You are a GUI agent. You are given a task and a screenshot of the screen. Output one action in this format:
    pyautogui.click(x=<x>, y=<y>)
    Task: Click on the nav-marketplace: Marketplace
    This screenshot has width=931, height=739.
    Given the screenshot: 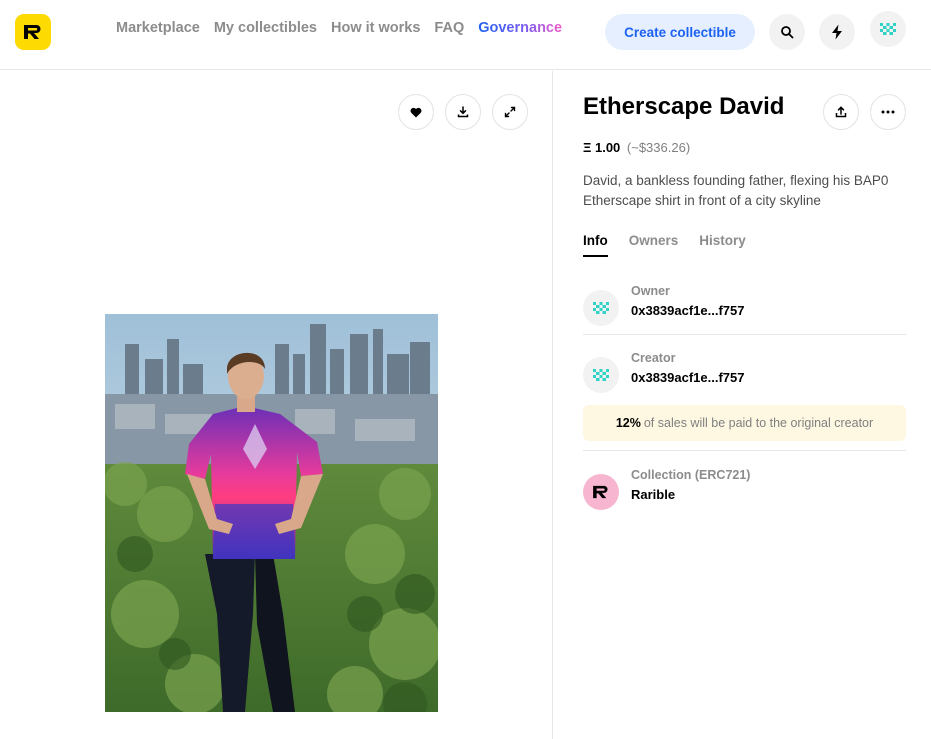 What is the action you would take?
    pyautogui.click(x=158, y=28)
    